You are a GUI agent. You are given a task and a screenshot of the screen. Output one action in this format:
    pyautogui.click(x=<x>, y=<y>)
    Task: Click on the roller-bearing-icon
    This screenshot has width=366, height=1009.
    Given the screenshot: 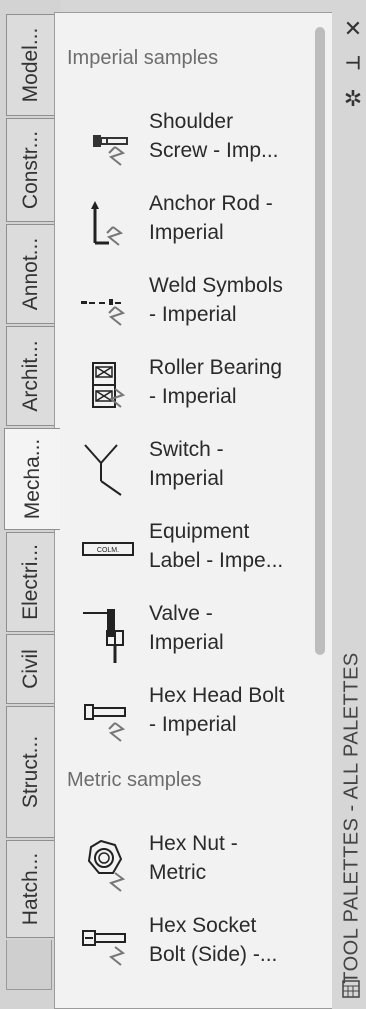 What is the action you would take?
    pyautogui.click(x=109, y=385)
    